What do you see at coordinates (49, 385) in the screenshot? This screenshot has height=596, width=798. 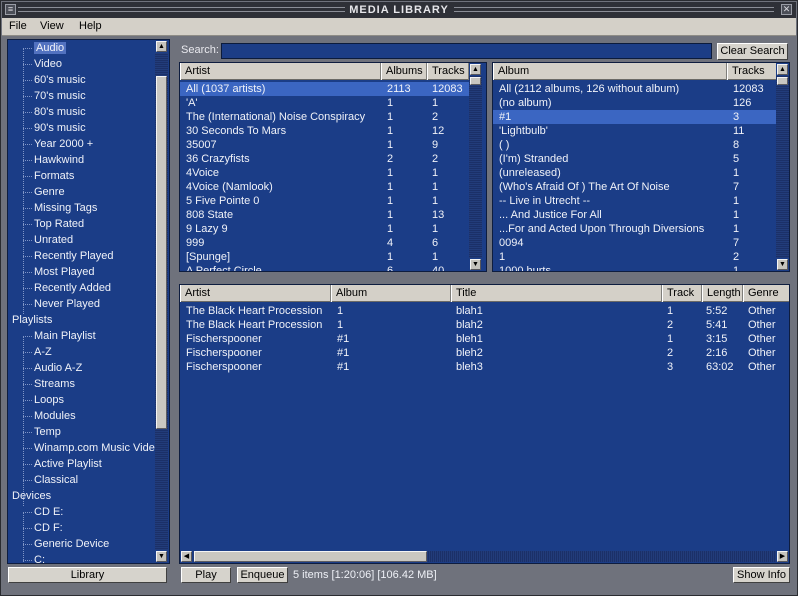 I see `tree-item-streams: Streams` at bounding box center [49, 385].